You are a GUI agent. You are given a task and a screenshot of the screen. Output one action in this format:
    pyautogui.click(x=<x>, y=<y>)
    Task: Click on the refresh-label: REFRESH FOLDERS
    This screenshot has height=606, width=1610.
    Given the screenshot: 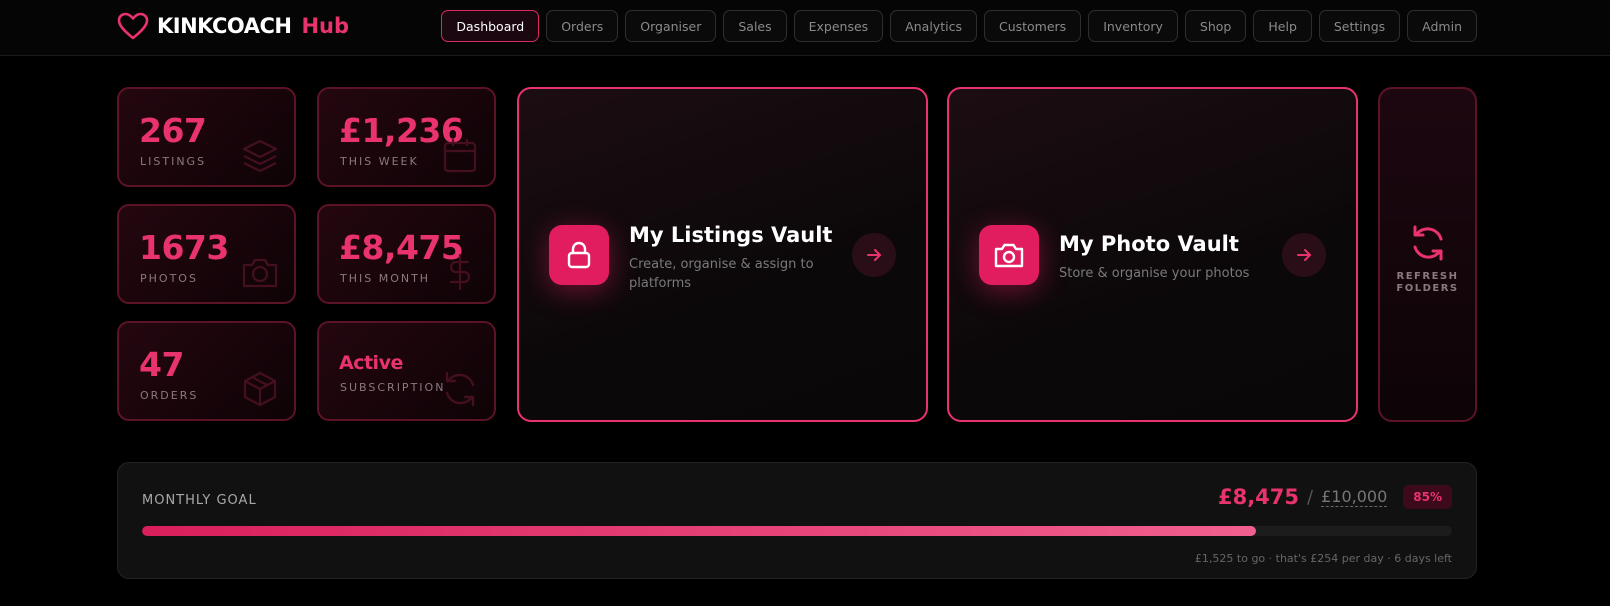 What is the action you would take?
    pyautogui.click(x=1427, y=283)
    